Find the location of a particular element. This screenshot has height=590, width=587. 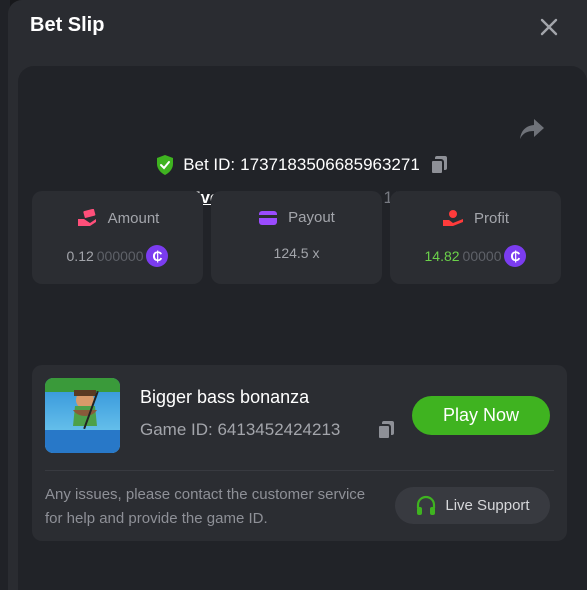

payout-value: 124.5 x is located at coordinates (296, 253).